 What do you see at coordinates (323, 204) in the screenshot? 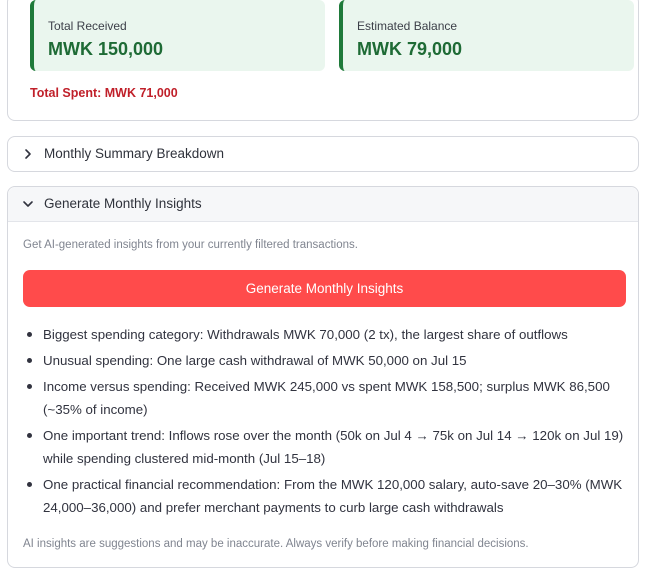
I see `expander-header-monthly-insights: Generate Monthly Insights` at bounding box center [323, 204].